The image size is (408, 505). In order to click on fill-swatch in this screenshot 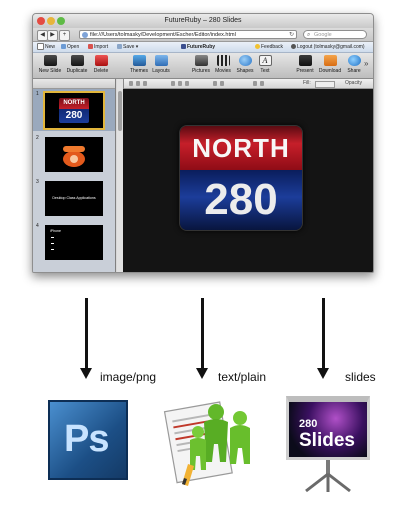, I will do `click(325, 84)`.